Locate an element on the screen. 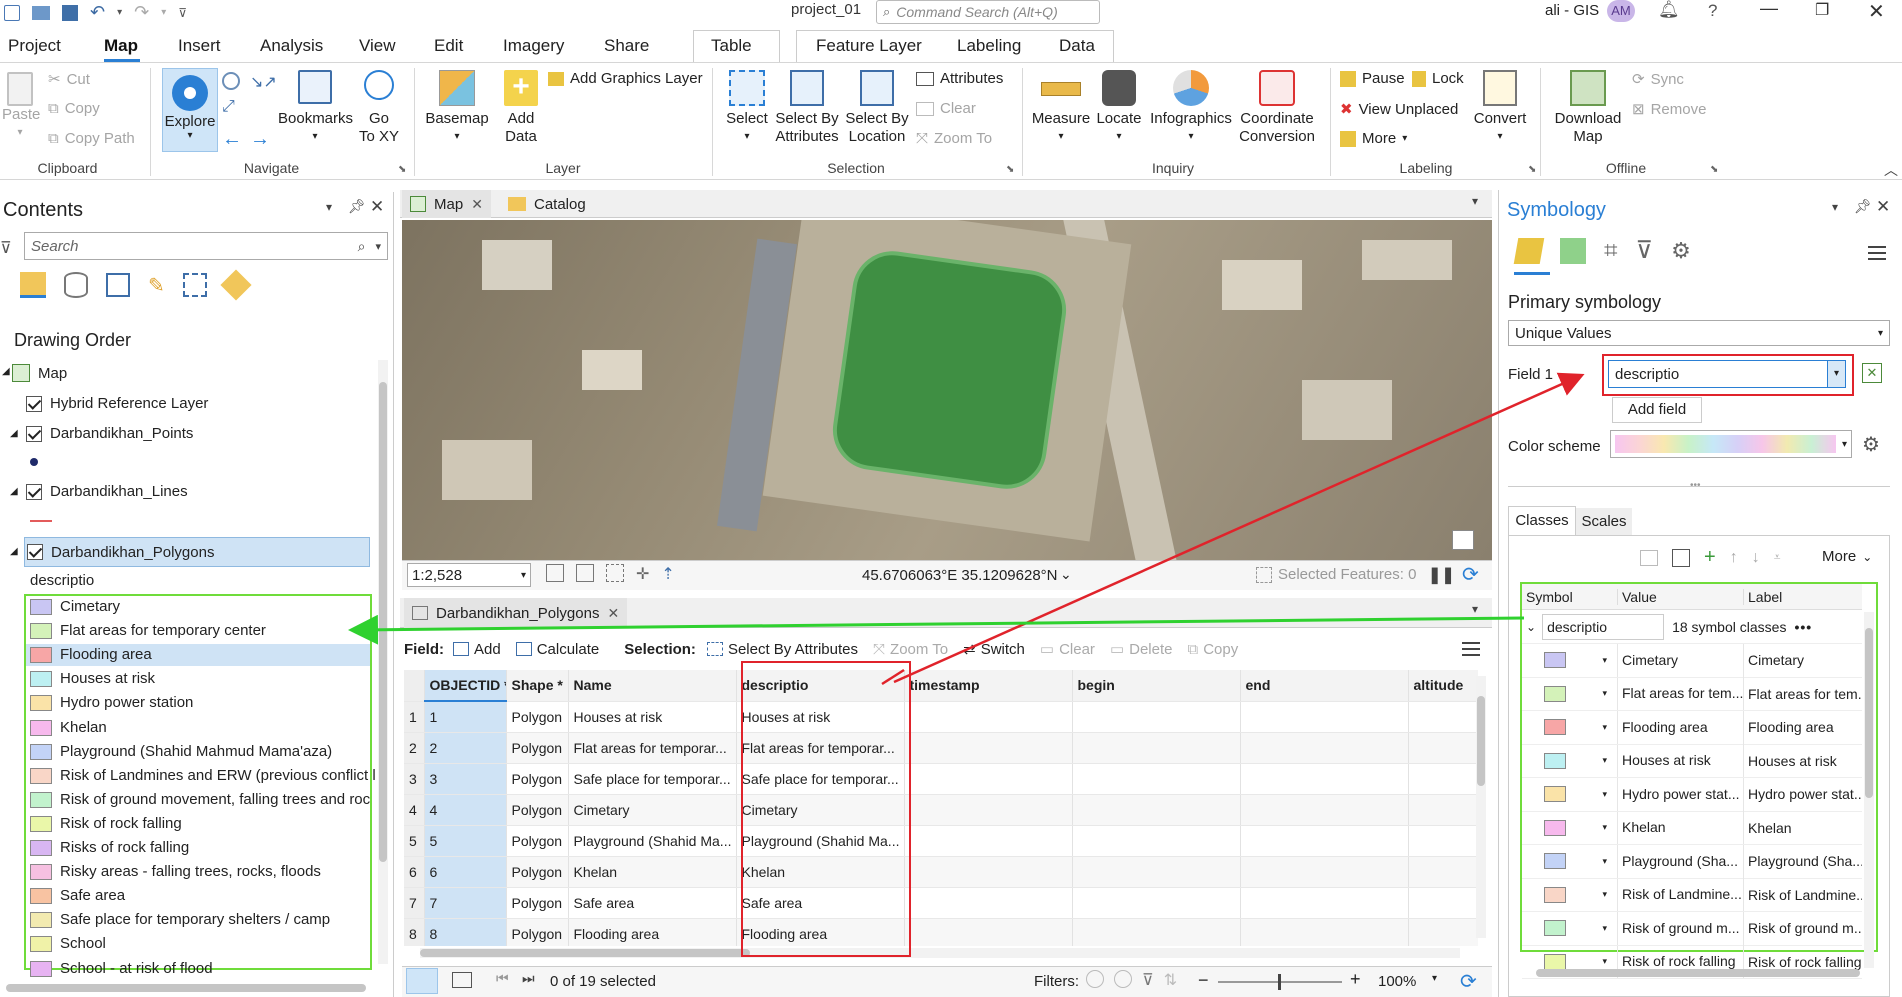  arrow-to-field1-tail is located at coordinates (893, 677).